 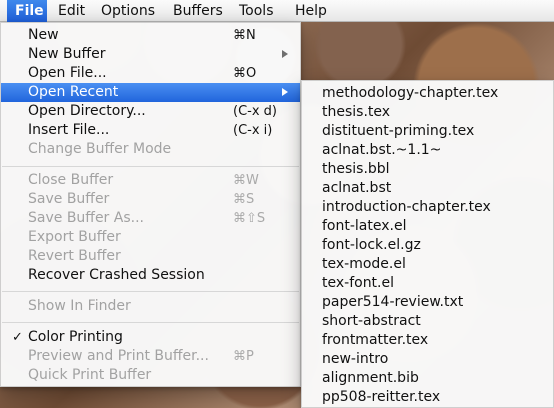 I want to click on menu-item-open-file: Open File... ⌘O, so click(x=150, y=73).